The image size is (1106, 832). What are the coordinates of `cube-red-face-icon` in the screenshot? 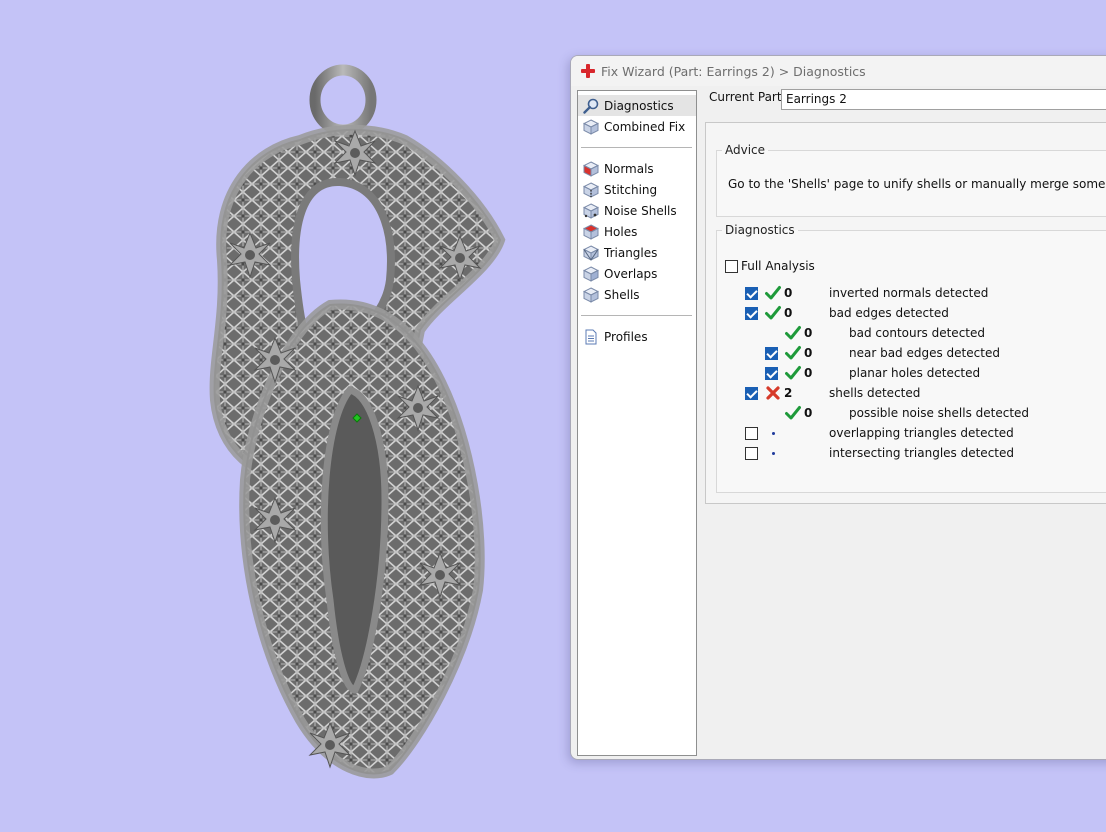 It's located at (591, 168).